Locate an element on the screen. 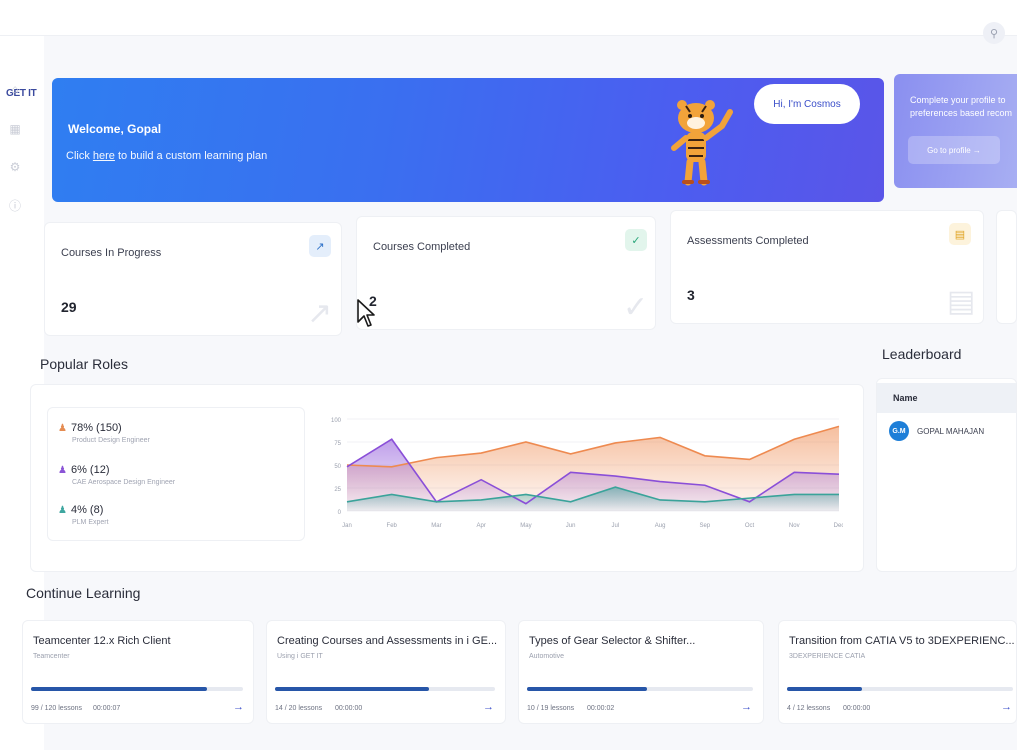 This screenshot has height=750, width=1017. course-lessons: 14 / 20 lessons is located at coordinates (299, 708).